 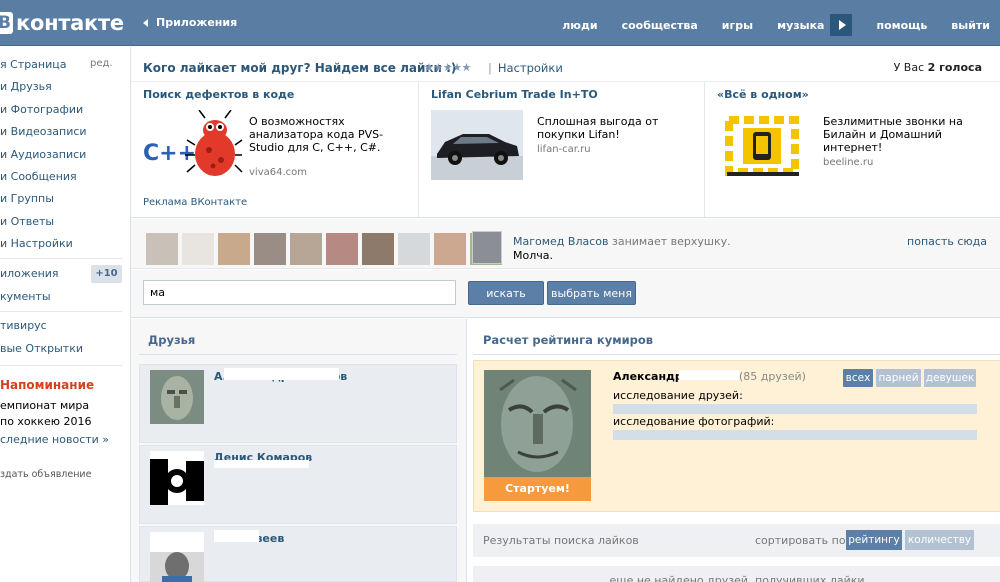 I want to click on app-settings-link: | Настройки, so click(x=525, y=68).